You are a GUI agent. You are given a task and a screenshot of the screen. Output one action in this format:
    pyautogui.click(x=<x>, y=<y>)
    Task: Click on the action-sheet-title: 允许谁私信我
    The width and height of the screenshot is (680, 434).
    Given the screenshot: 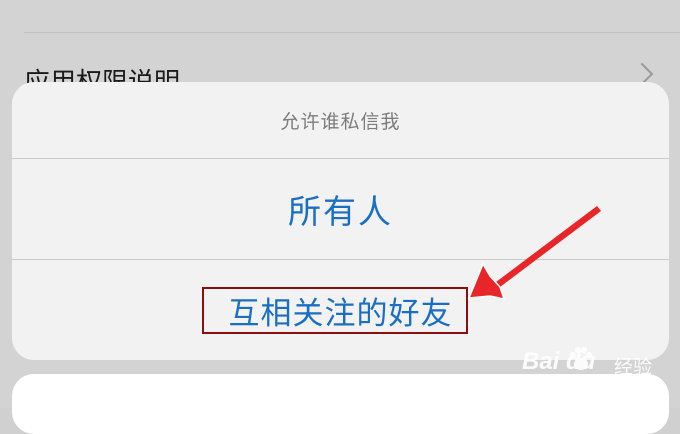 What is the action you would take?
    pyautogui.click(x=340, y=121)
    